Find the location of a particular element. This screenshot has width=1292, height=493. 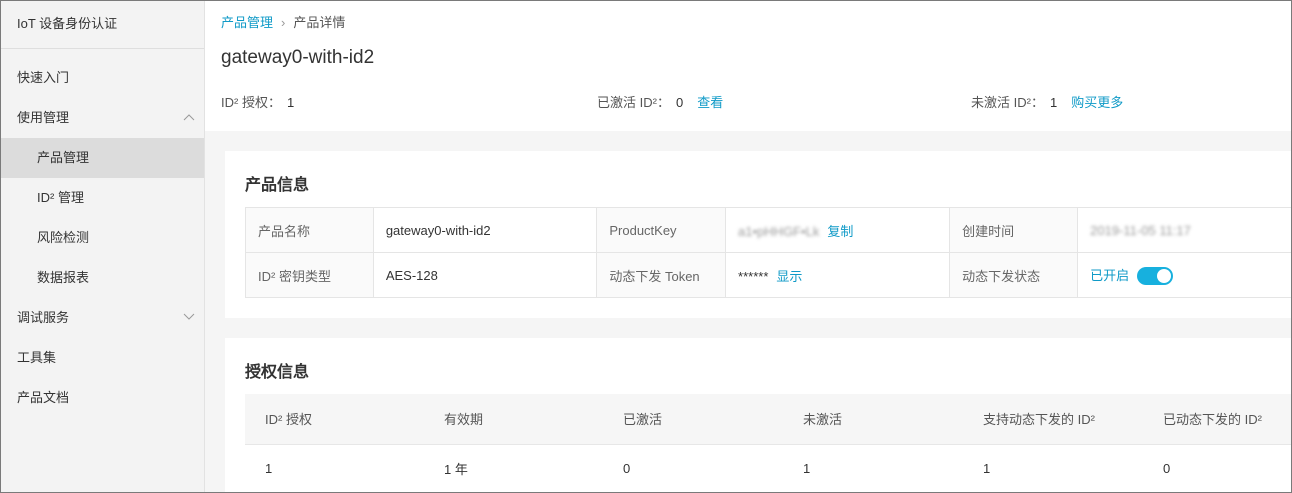

sidebar-item-label: 使用管理 is located at coordinates (43, 117).